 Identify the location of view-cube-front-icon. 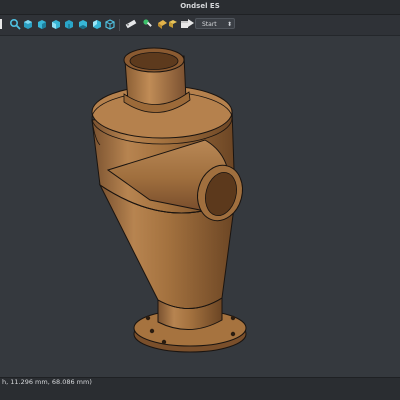
(28, 24).